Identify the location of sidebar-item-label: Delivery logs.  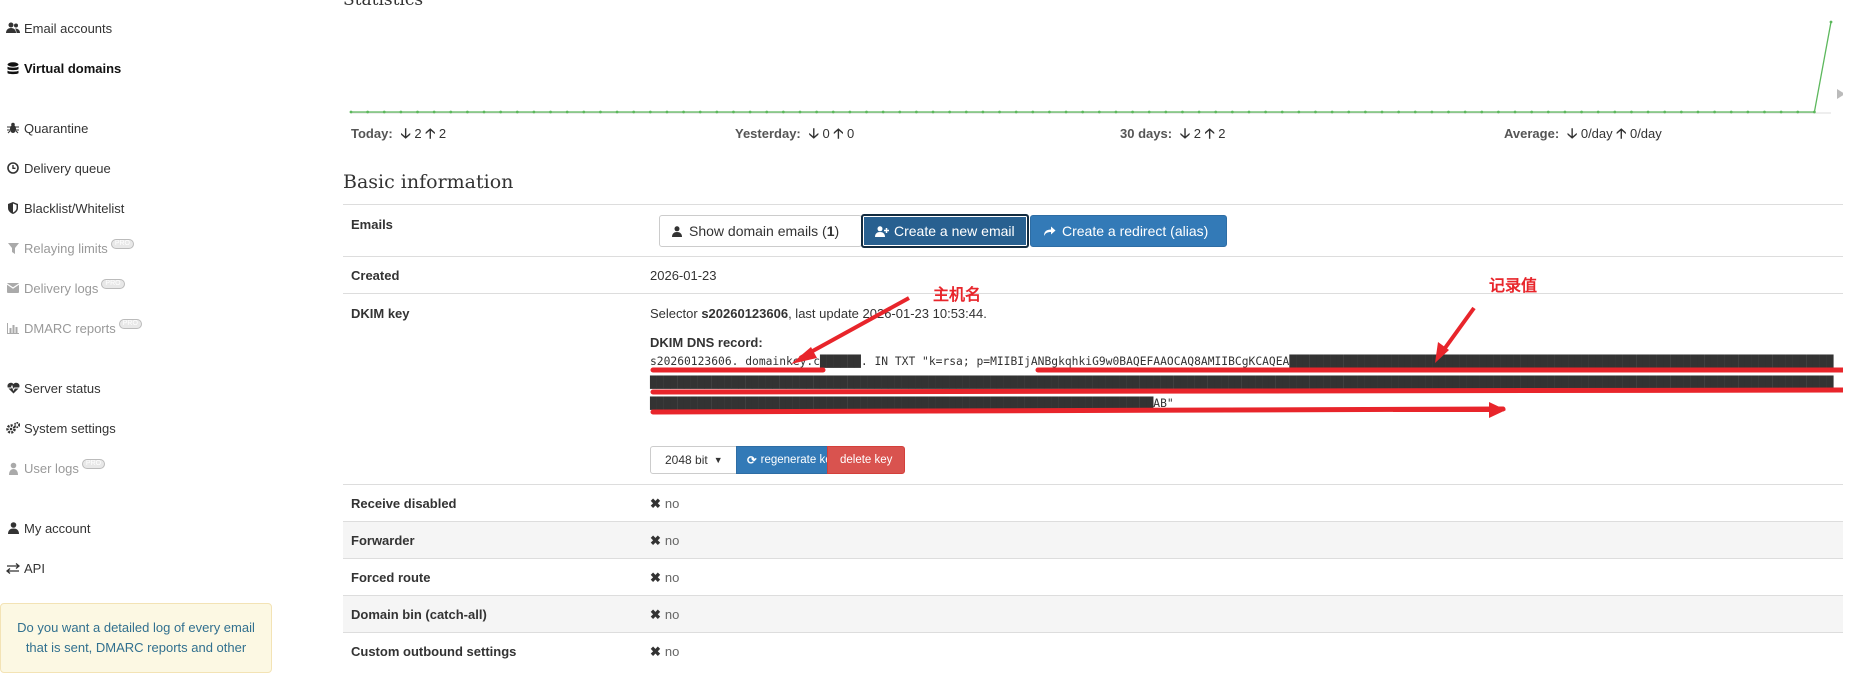
(61, 288).